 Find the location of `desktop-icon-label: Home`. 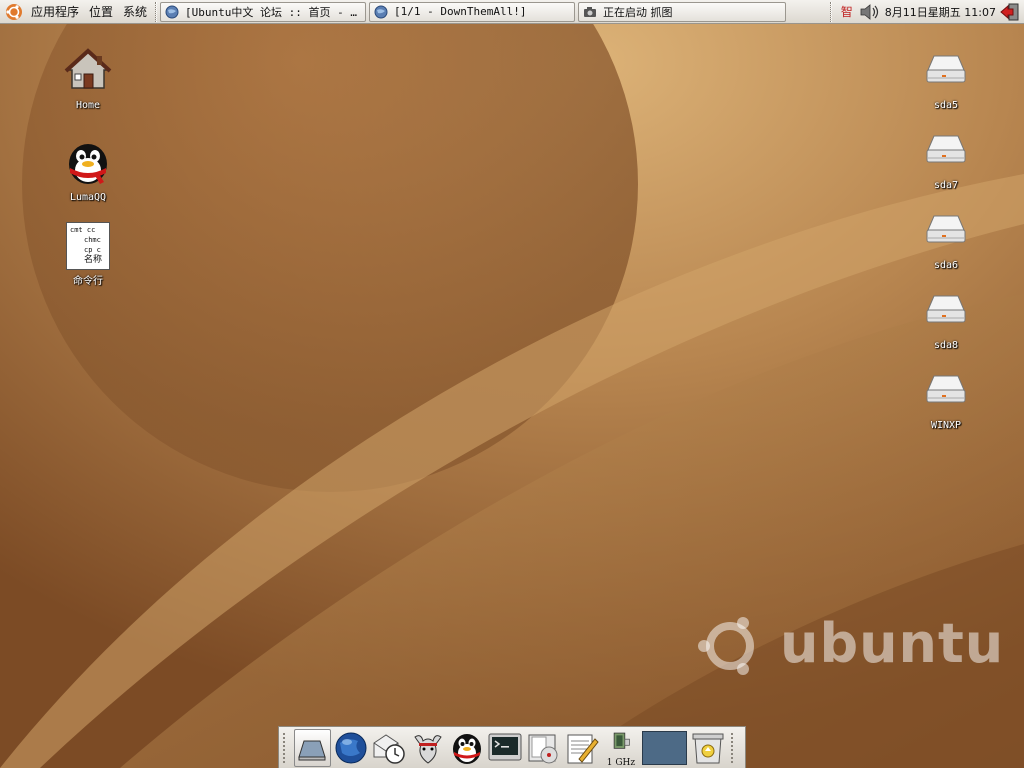

desktop-icon-label: Home is located at coordinates (88, 105).